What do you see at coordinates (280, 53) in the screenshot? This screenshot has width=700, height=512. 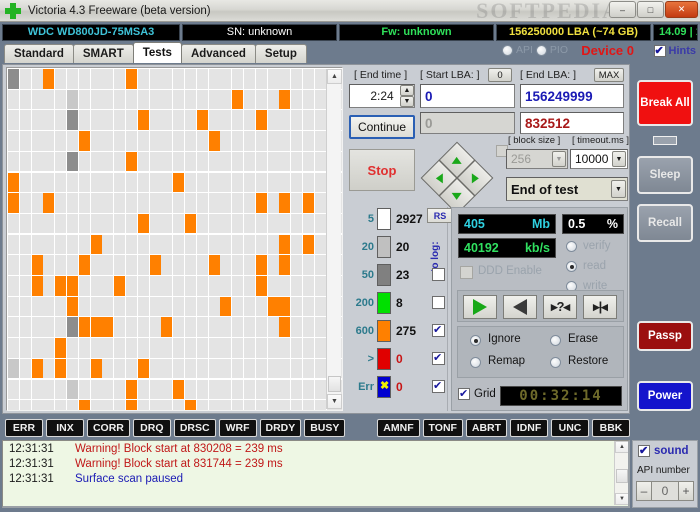 I see `tab-setup: Setup` at bounding box center [280, 53].